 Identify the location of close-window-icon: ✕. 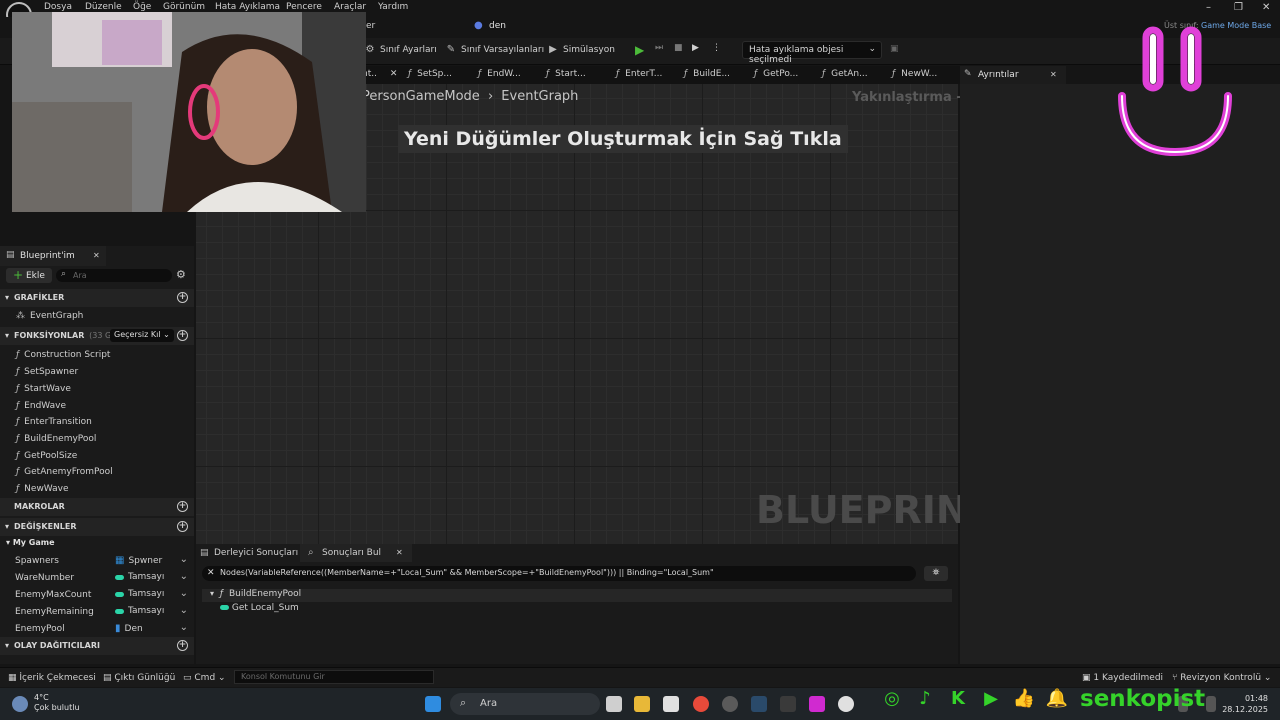
(1266, 7).